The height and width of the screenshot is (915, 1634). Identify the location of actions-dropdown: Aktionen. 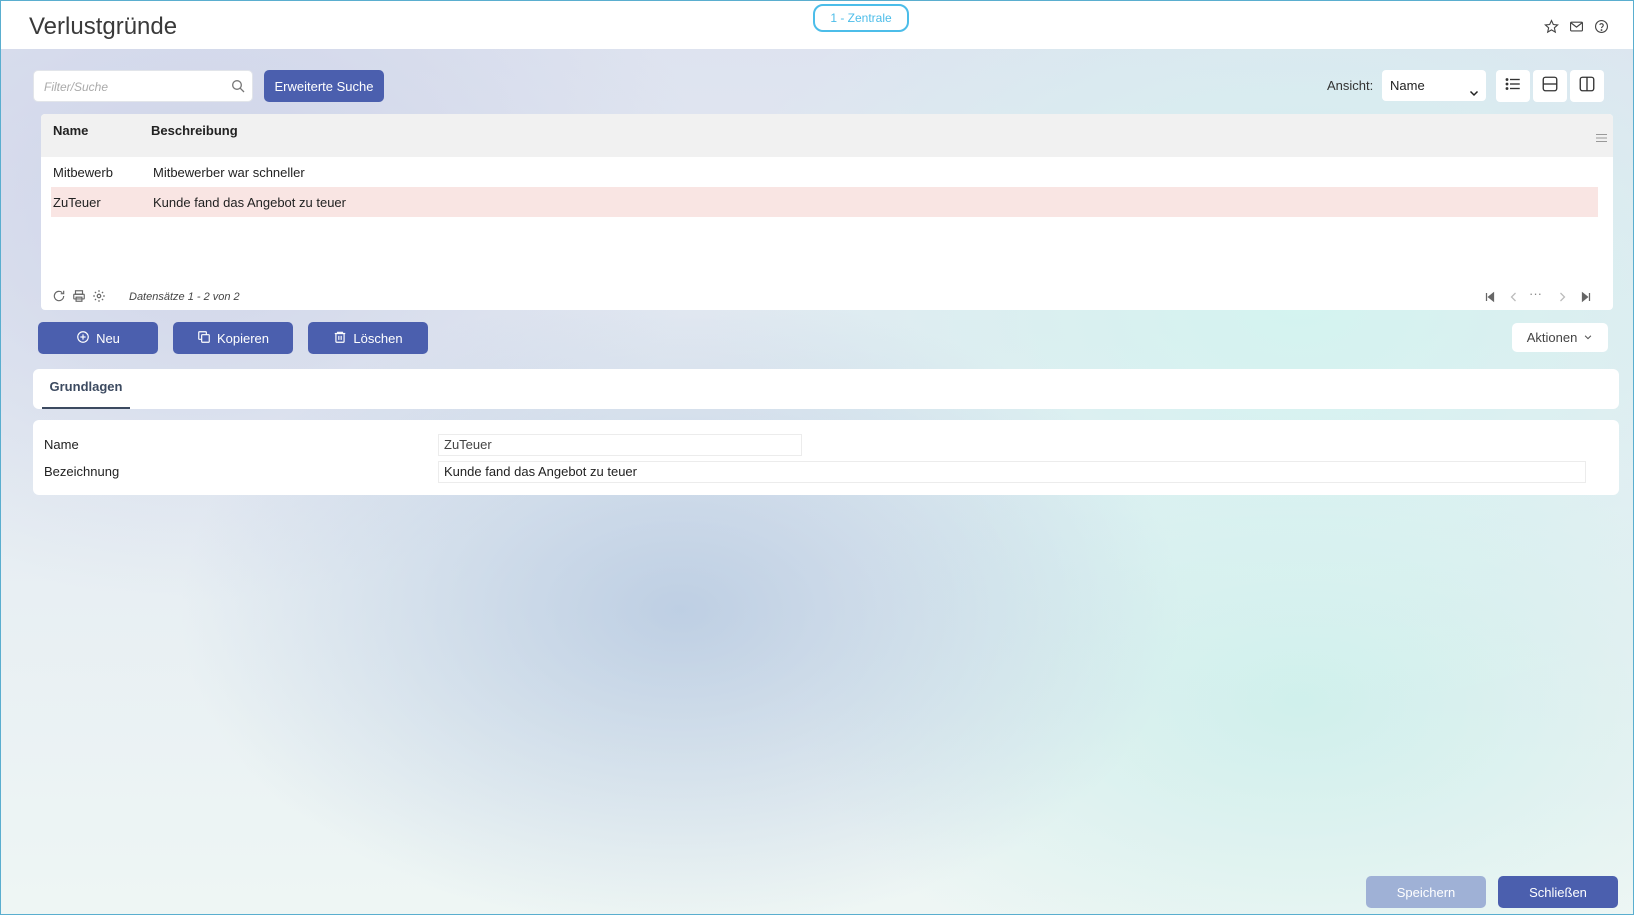
(1560, 337).